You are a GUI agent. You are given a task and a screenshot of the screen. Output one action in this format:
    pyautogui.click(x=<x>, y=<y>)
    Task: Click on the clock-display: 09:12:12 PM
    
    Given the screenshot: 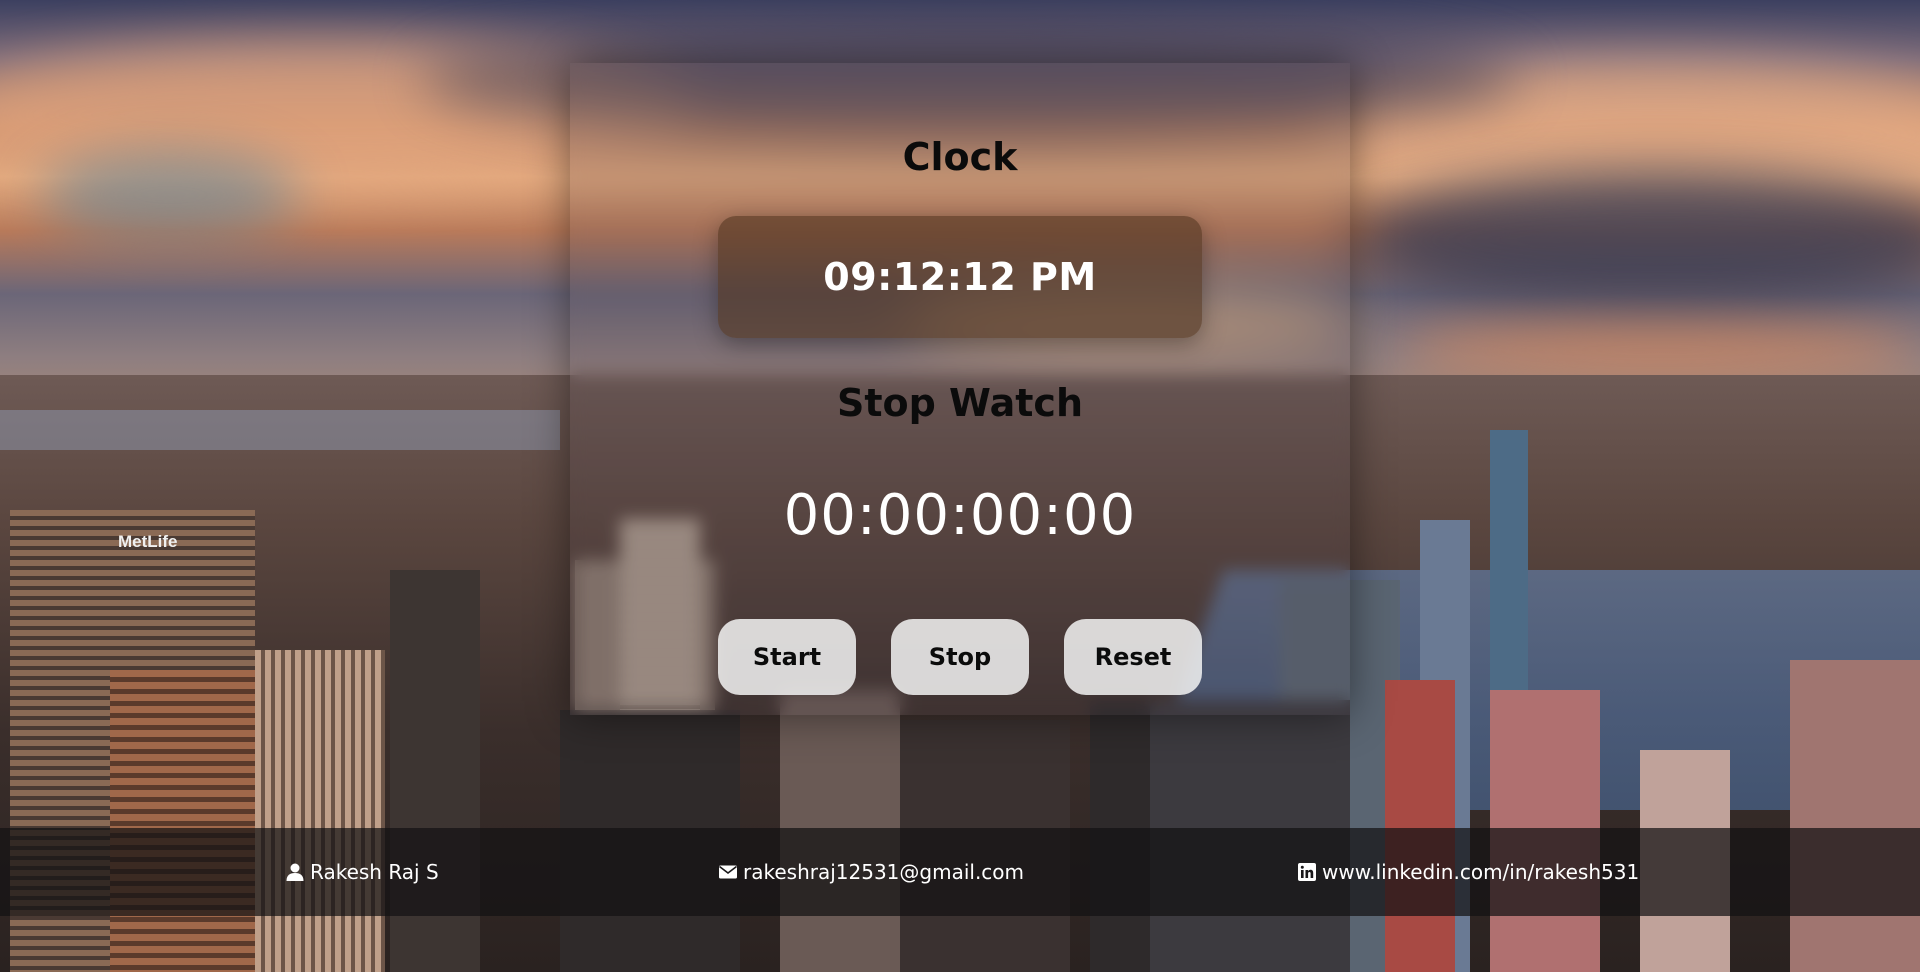 What is the action you would take?
    pyautogui.click(x=960, y=277)
    